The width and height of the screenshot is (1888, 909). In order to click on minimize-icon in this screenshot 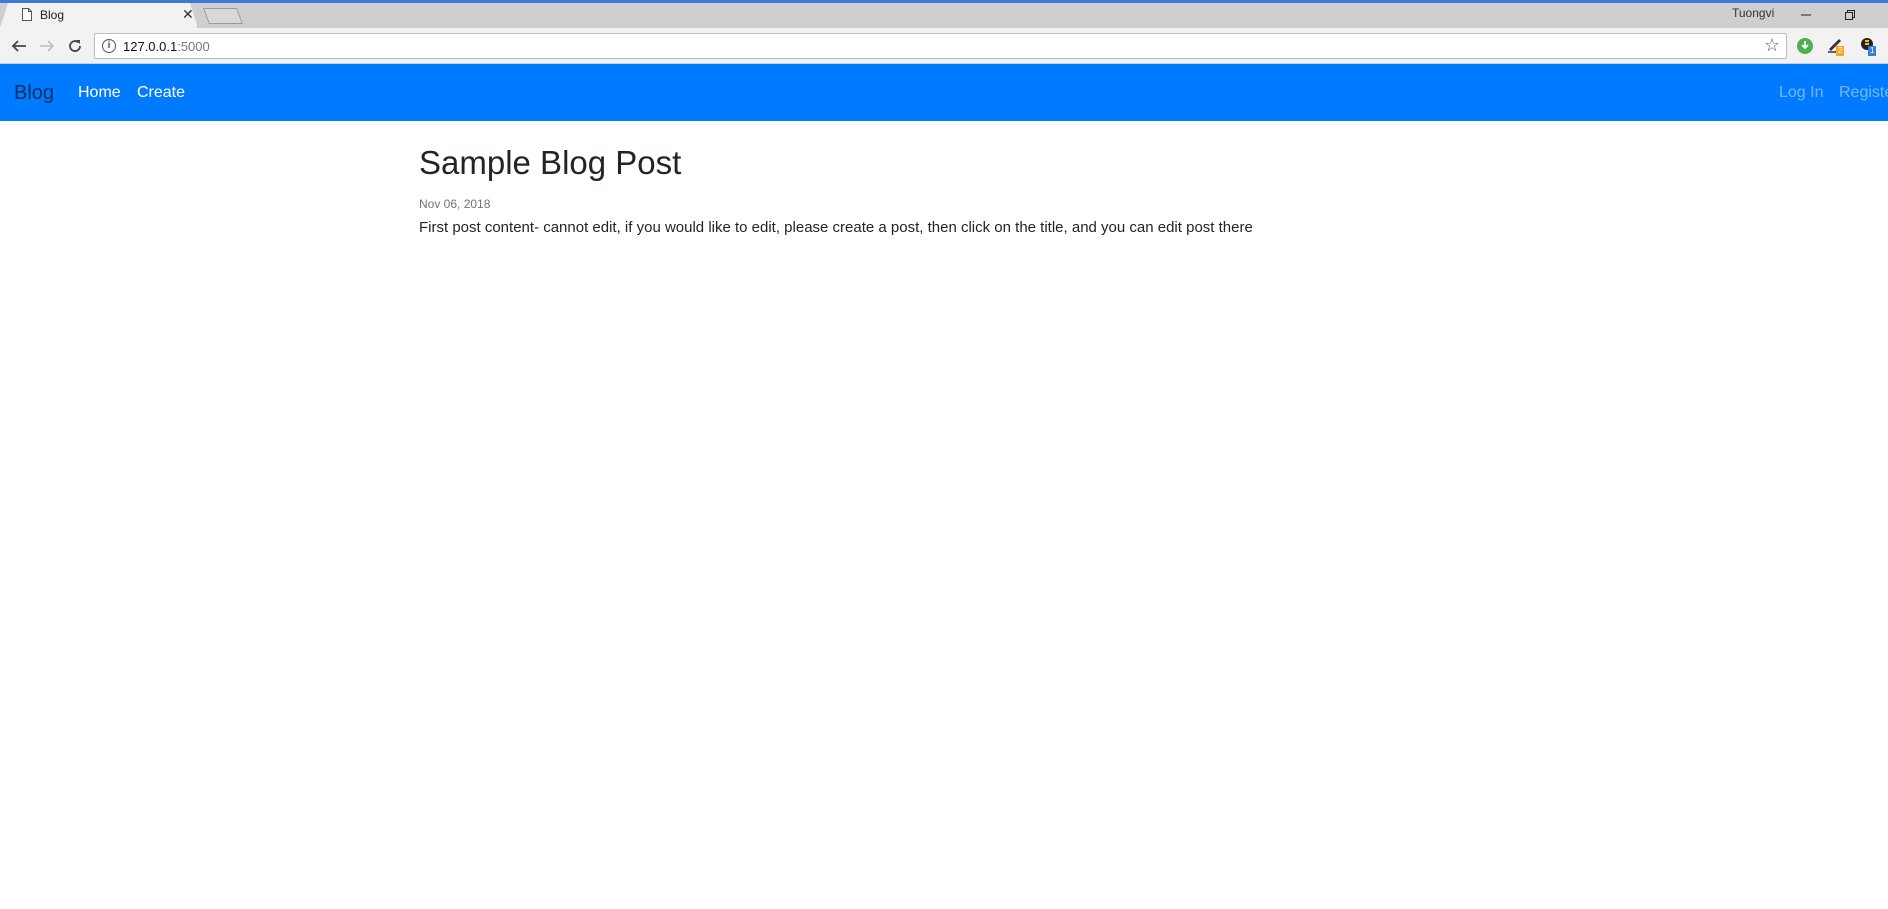, I will do `click(1806, 15)`.